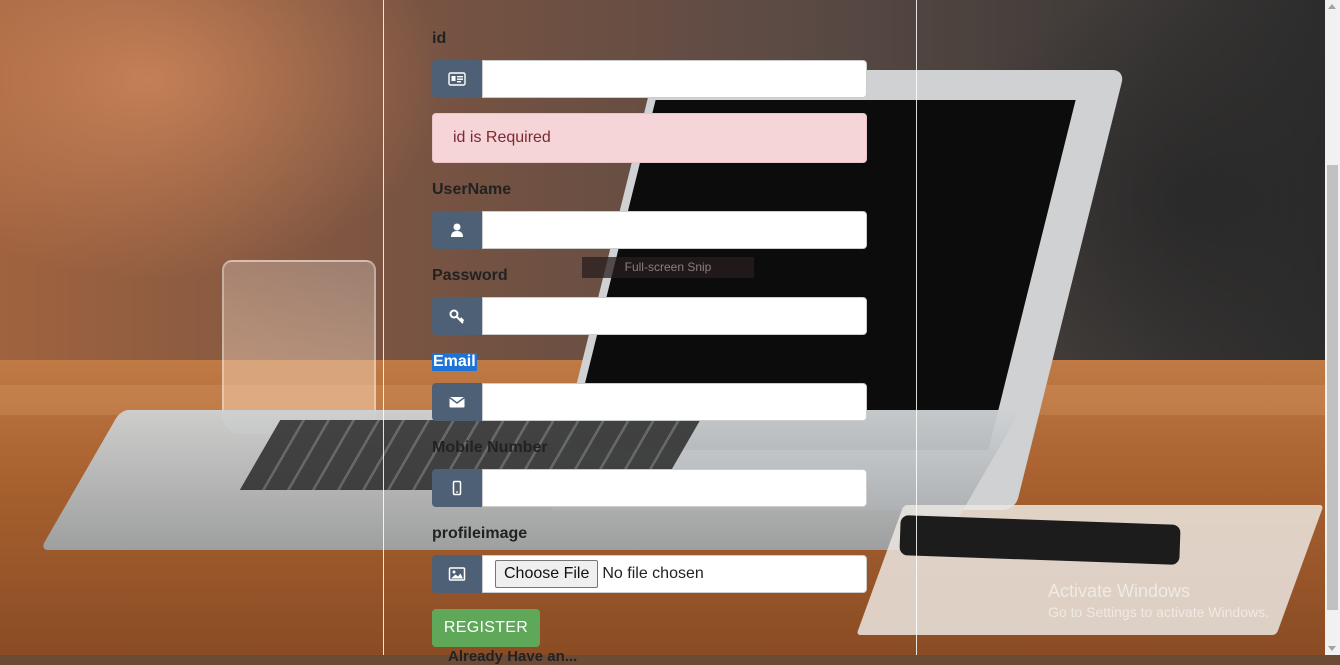 This screenshot has height=665, width=1340. What do you see at coordinates (668, 267) in the screenshot?
I see `snip-tooltip: Full-screen Snip` at bounding box center [668, 267].